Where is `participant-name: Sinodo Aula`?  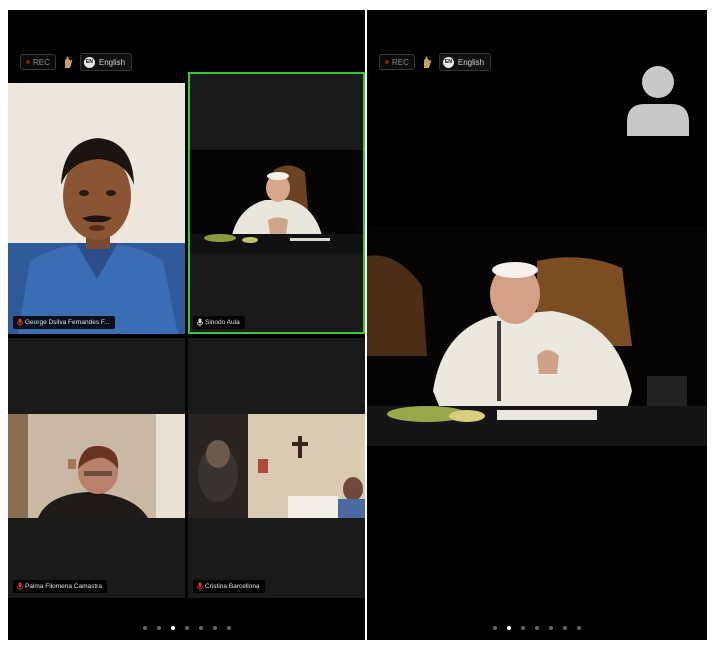 participant-name: Sinodo Aula is located at coordinates (222, 322).